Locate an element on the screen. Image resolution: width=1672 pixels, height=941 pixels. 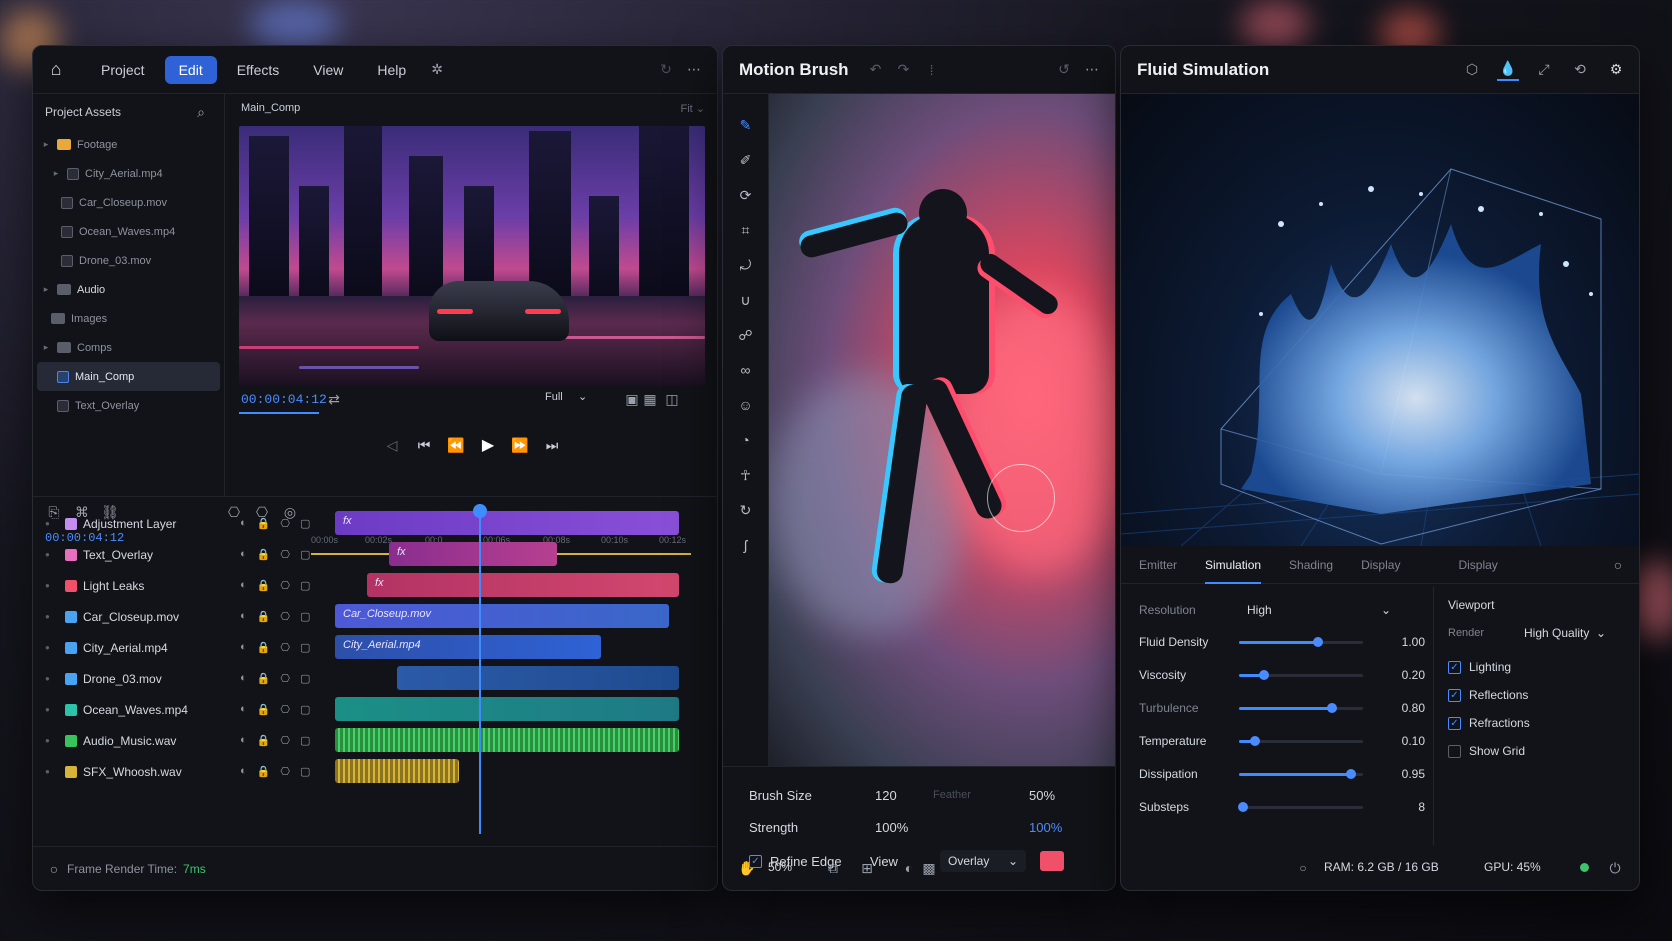
menu-view: View is located at coordinates (328, 70).